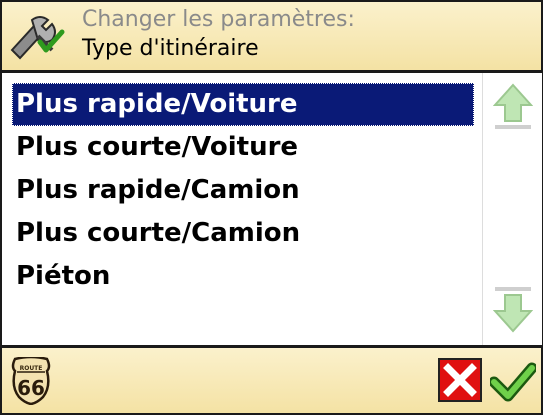  What do you see at coordinates (243, 233) in the screenshot?
I see `list-item-plus-courte-camion: Plus courte/Camion` at bounding box center [243, 233].